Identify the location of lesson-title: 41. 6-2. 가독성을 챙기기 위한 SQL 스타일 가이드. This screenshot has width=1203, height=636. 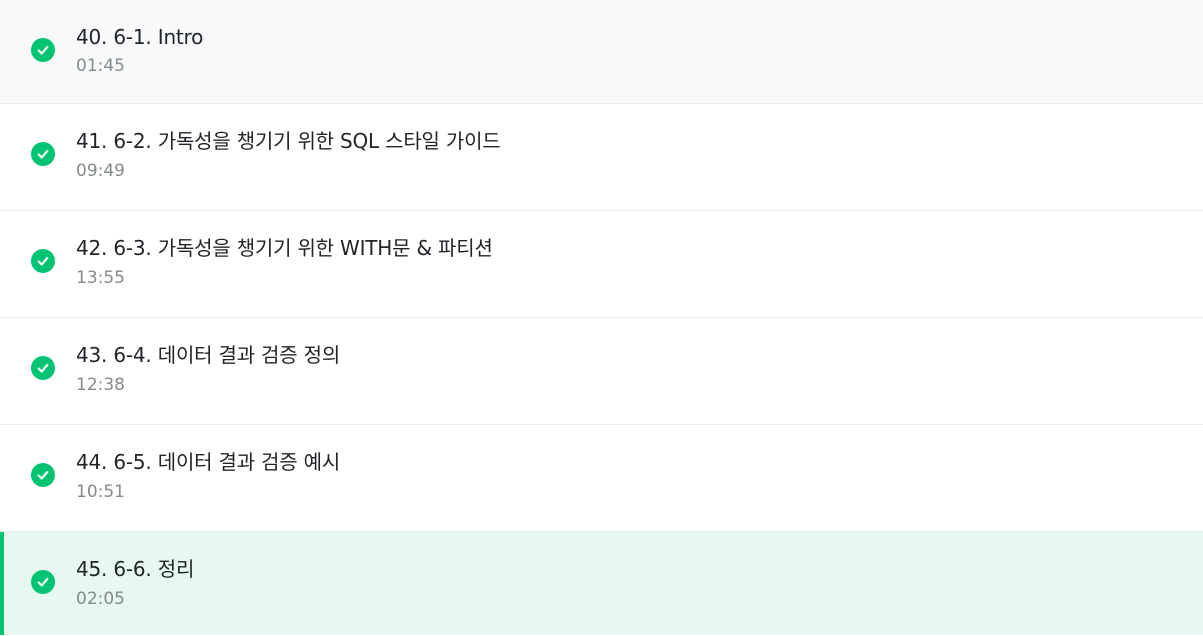
(288, 141).